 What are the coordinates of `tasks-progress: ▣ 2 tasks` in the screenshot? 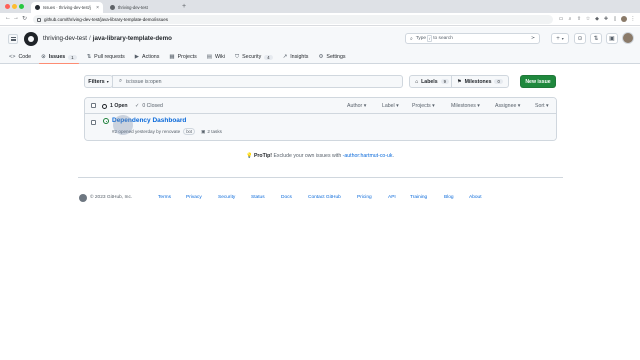 It's located at (211, 132).